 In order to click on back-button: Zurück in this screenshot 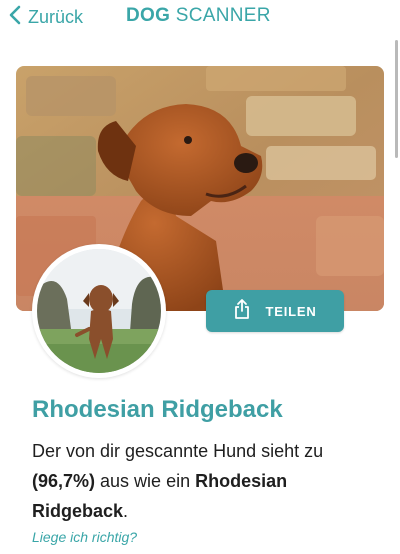, I will do `click(45, 17)`.